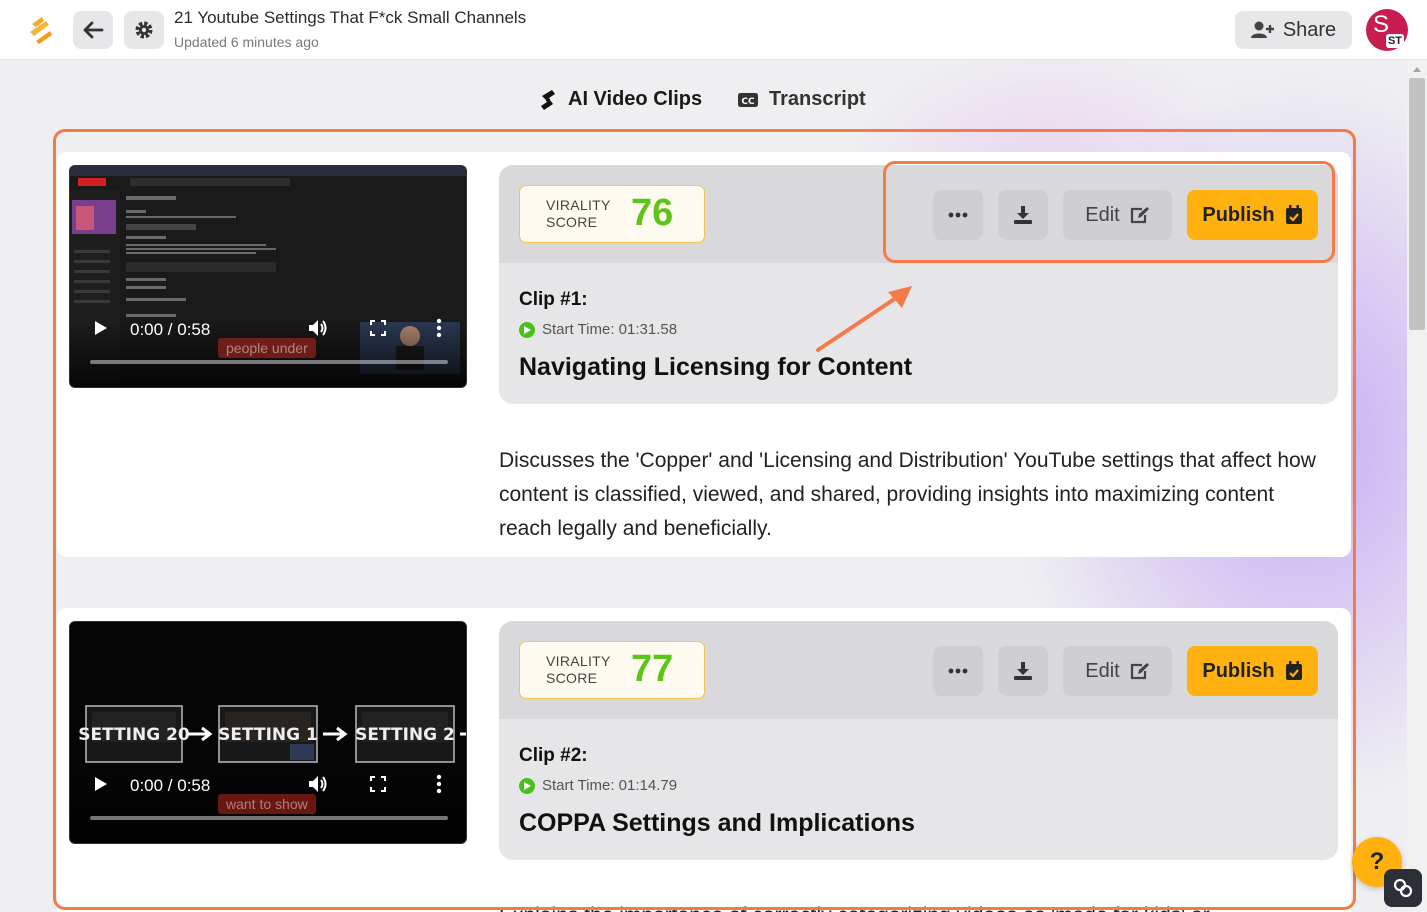 Image resolution: width=1427 pixels, height=912 pixels. I want to click on link-icon, so click(1403, 888).